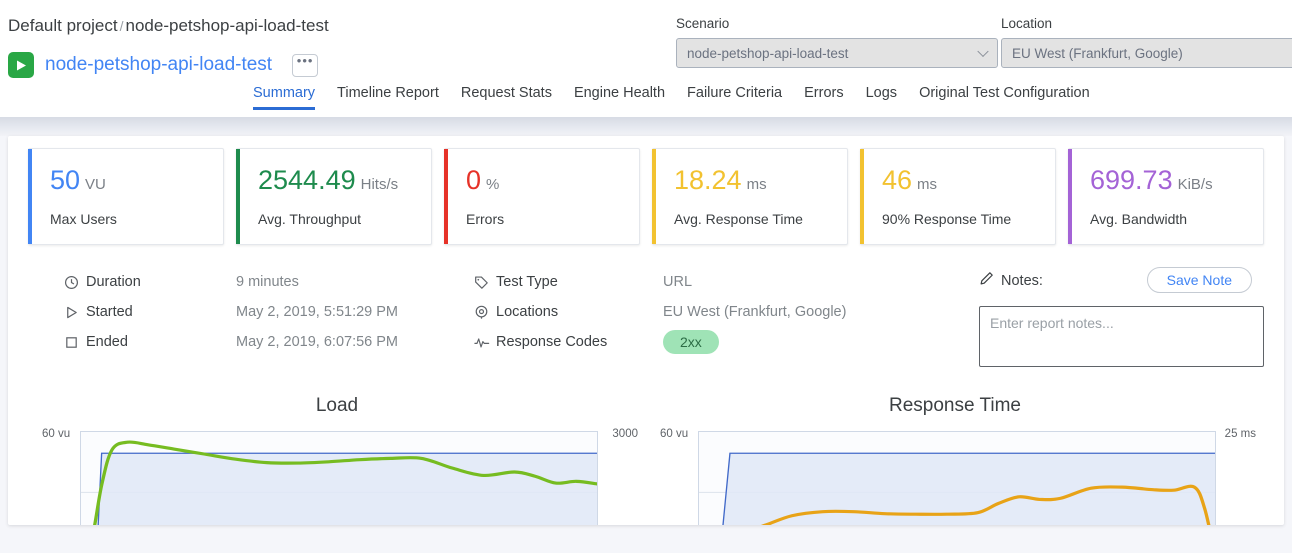 The width and height of the screenshot is (1292, 553). What do you see at coordinates (678, 282) in the screenshot?
I see `detail-value: URL` at bounding box center [678, 282].